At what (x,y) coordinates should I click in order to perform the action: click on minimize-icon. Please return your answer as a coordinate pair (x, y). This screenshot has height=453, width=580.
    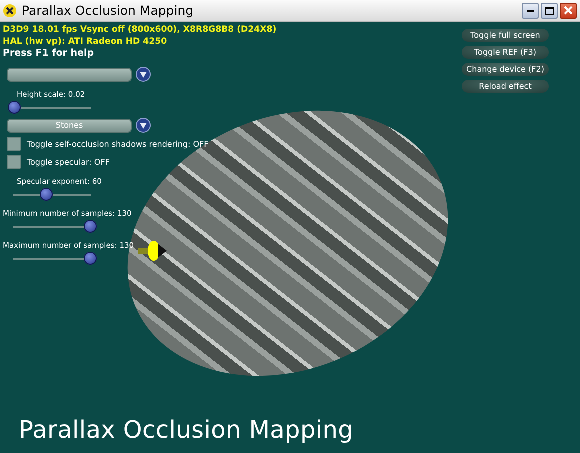
    Looking at the image, I should click on (530, 10).